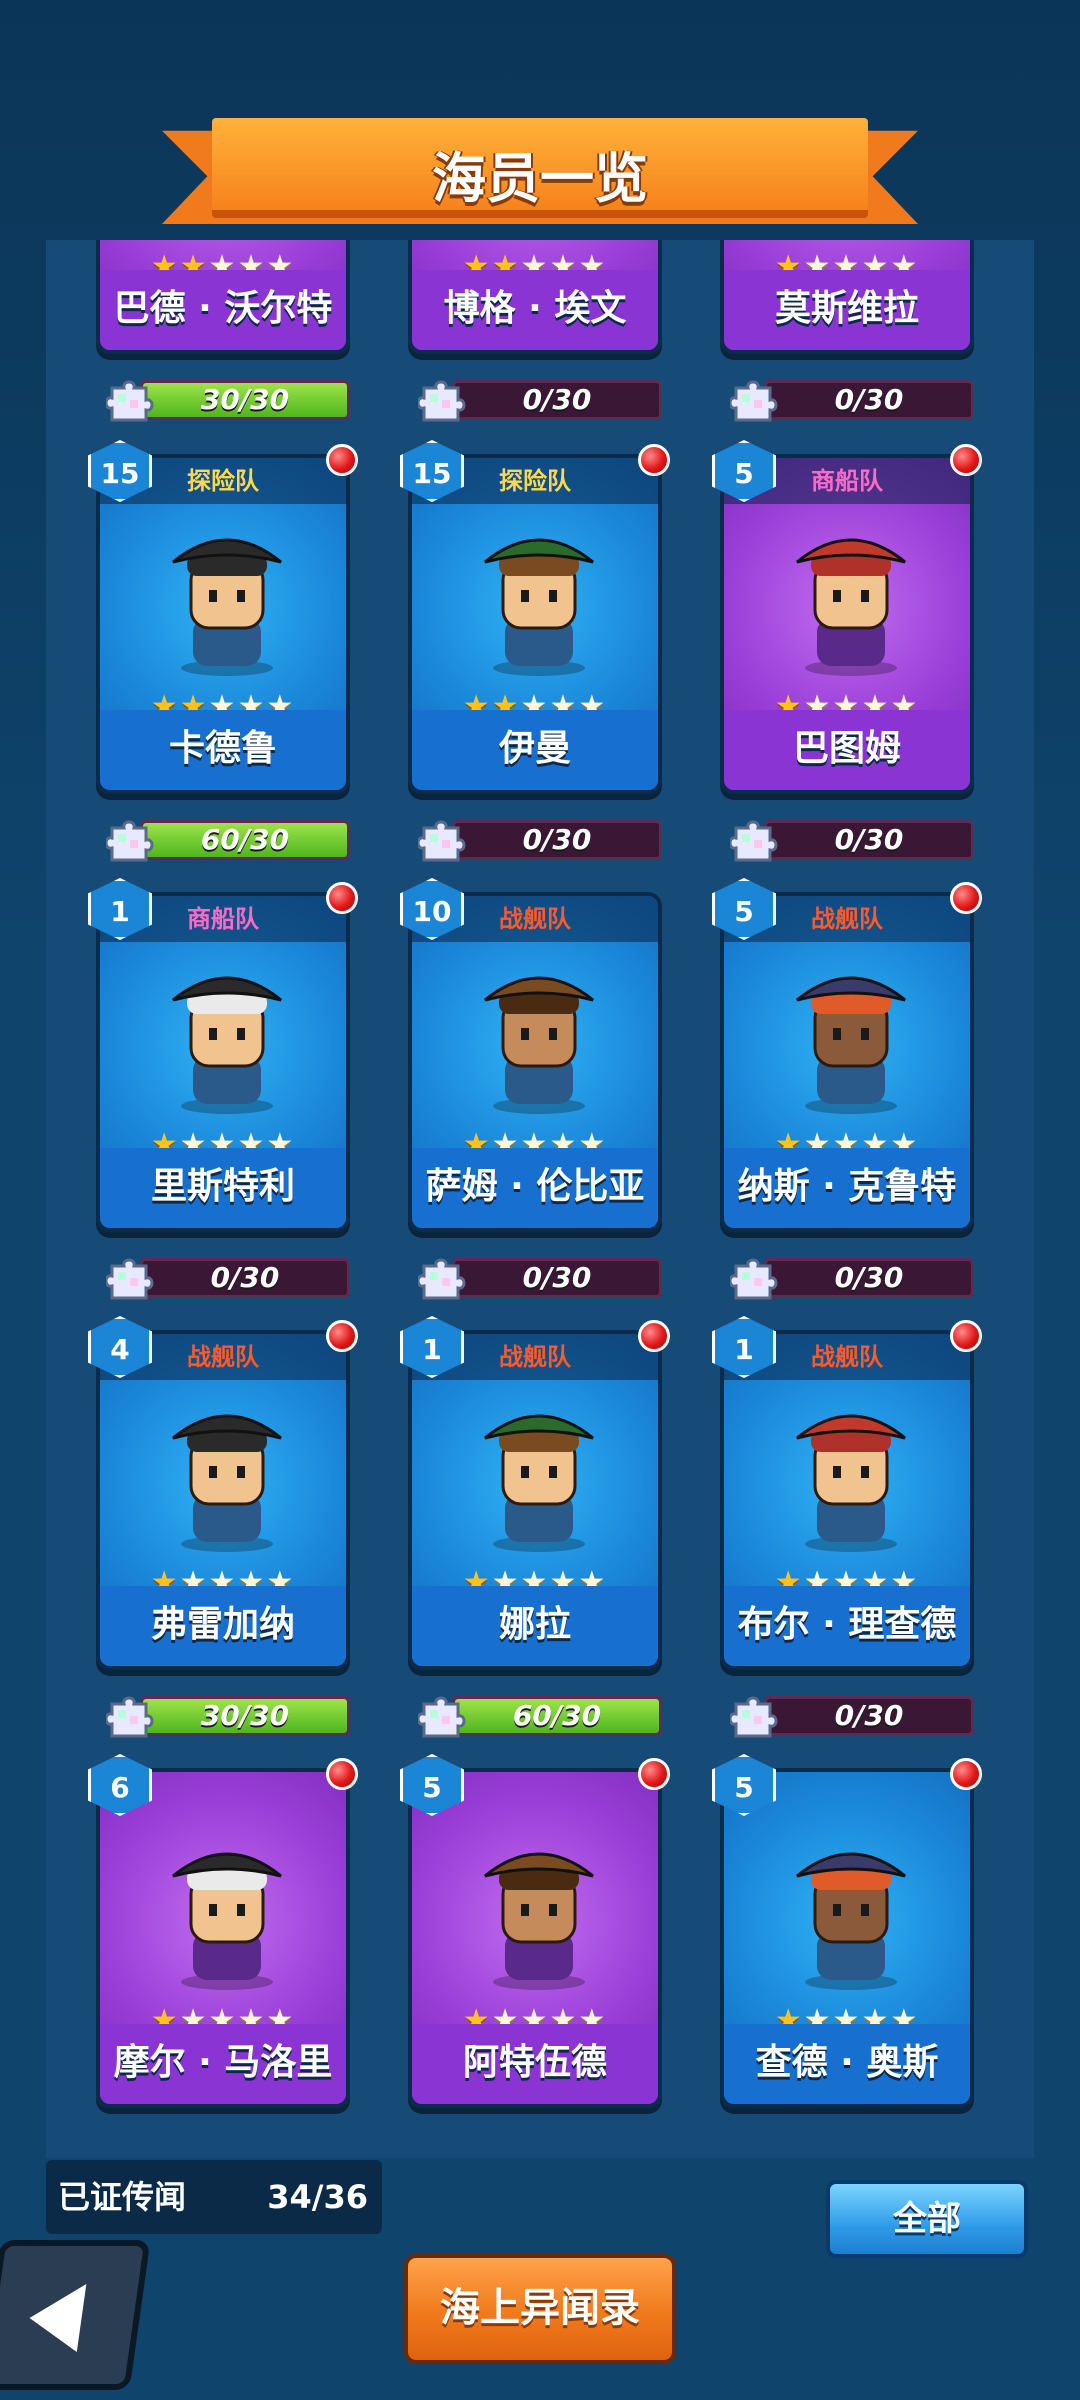  I want to click on level-value: 10, so click(432, 911).